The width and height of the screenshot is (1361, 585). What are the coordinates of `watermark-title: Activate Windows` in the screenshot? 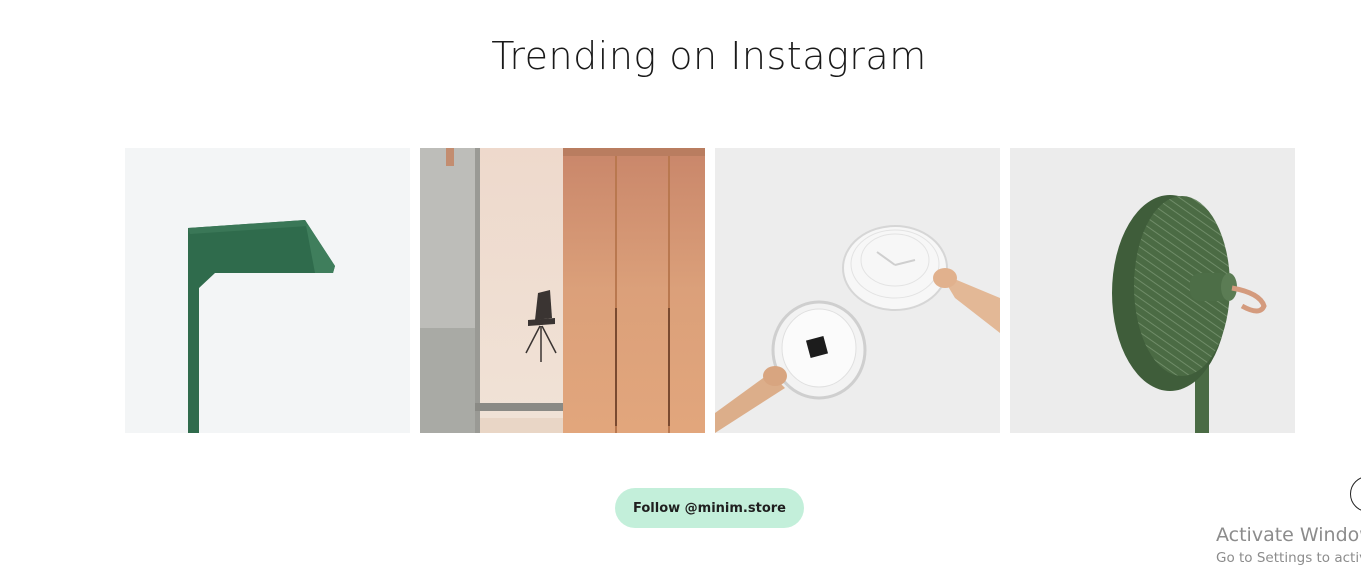 It's located at (1288, 535).